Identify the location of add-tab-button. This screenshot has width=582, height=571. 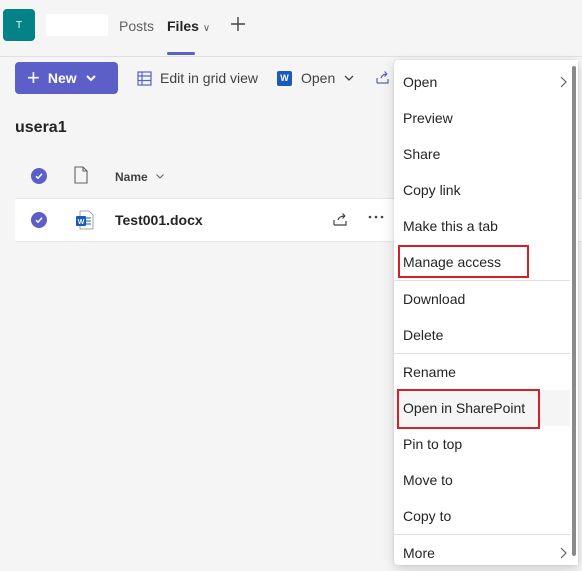
(238, 24).